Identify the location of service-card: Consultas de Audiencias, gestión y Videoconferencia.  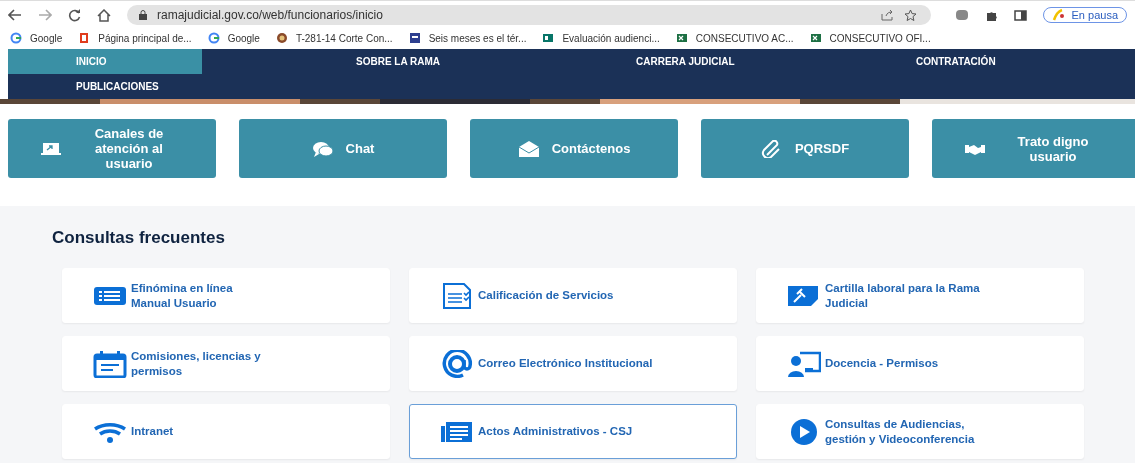
(920, 431).